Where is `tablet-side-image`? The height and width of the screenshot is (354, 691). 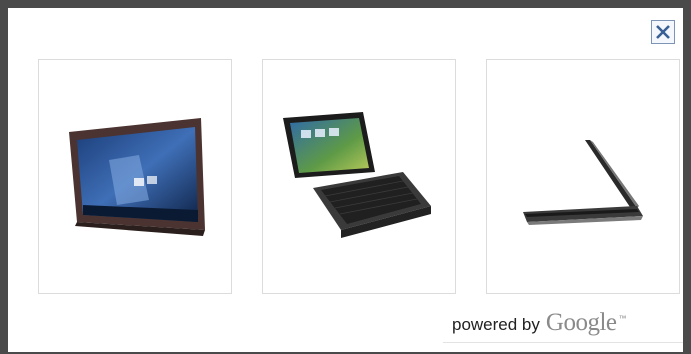
tablet-side-image is located at coordinates (583, 182).